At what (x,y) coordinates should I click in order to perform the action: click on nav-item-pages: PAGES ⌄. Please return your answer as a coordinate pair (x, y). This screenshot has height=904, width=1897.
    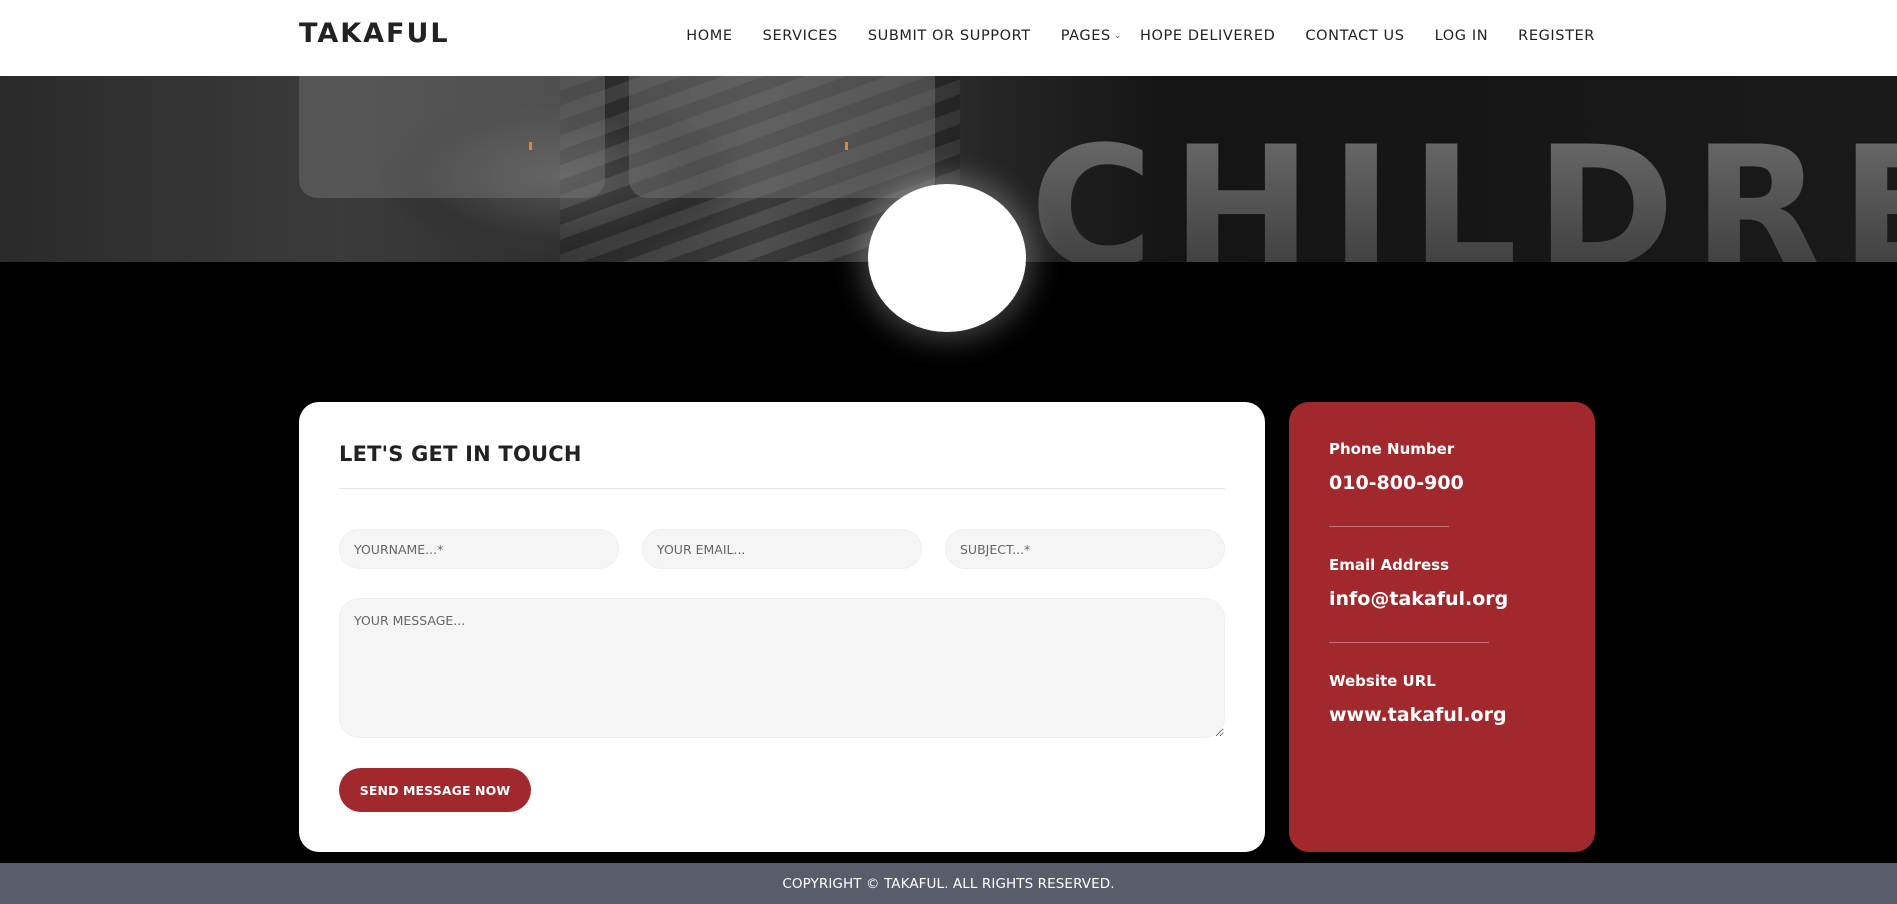
    Looking at the image, I should click on (1091, 36).